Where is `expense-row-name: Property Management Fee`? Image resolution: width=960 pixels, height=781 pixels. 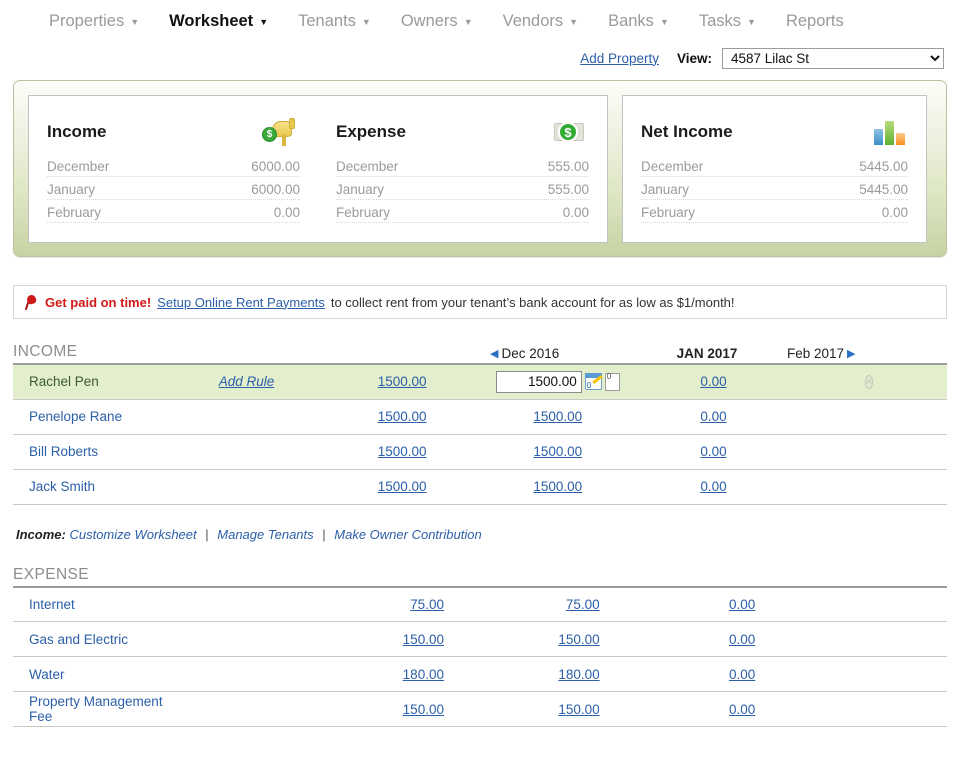
expense-row-name: Property Management Fee is located at coordinates (96, 709).